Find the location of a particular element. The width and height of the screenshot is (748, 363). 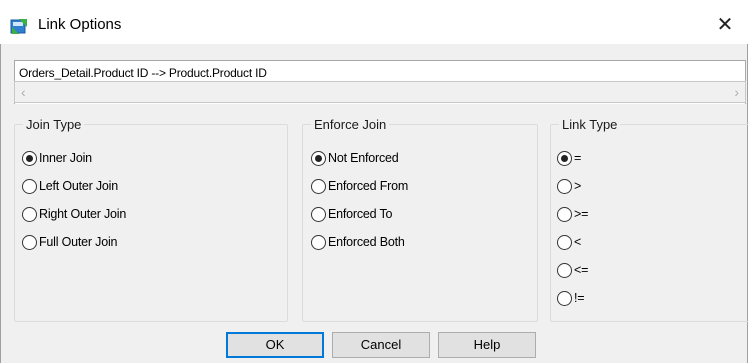

horizontal-scrollbar: ‹ › is located at coordinates (380, 92).